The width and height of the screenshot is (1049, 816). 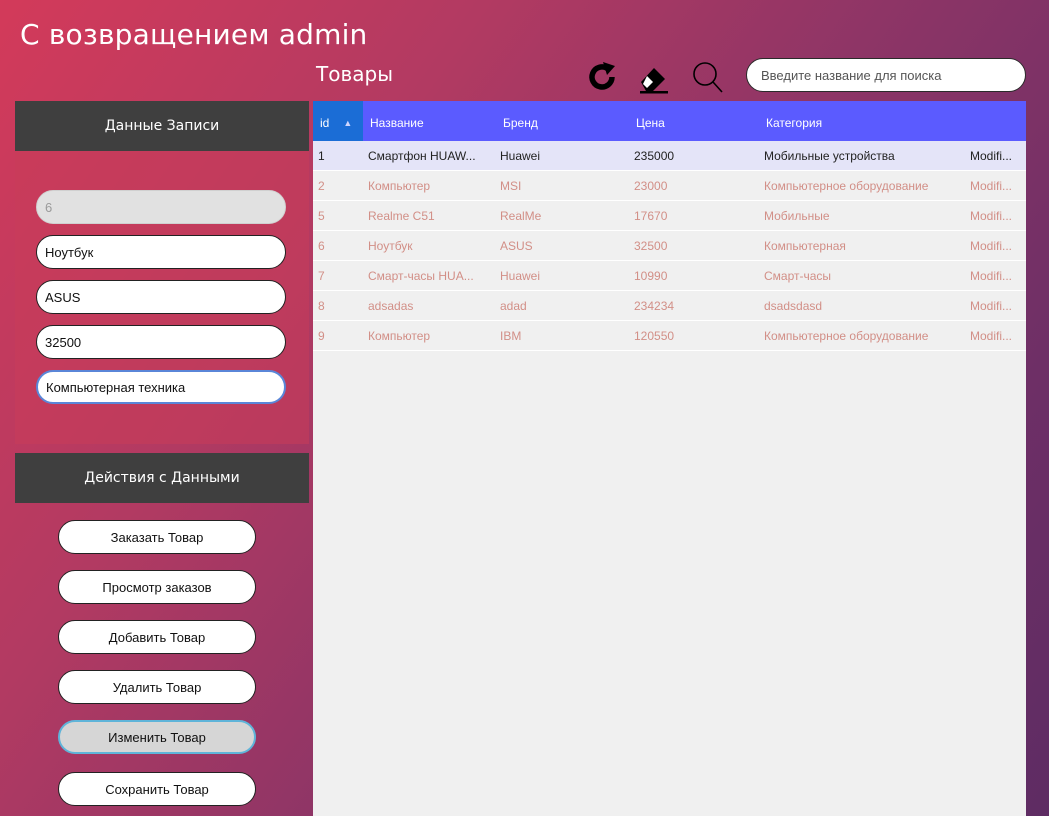 What do you see at coordinates (390, 246) in the screenshot?
I see `cell-name: Ноутбук` at bounding box center [390, 246].